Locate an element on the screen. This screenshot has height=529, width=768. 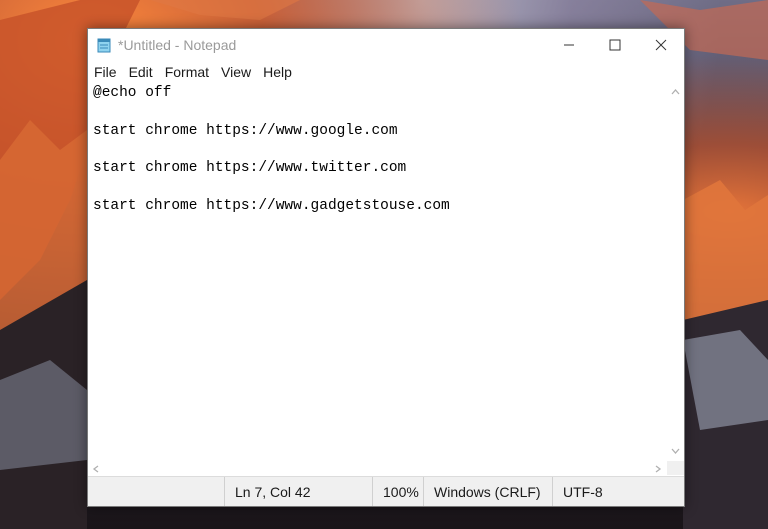
notepad-icon is located at coordinates (104, 45).